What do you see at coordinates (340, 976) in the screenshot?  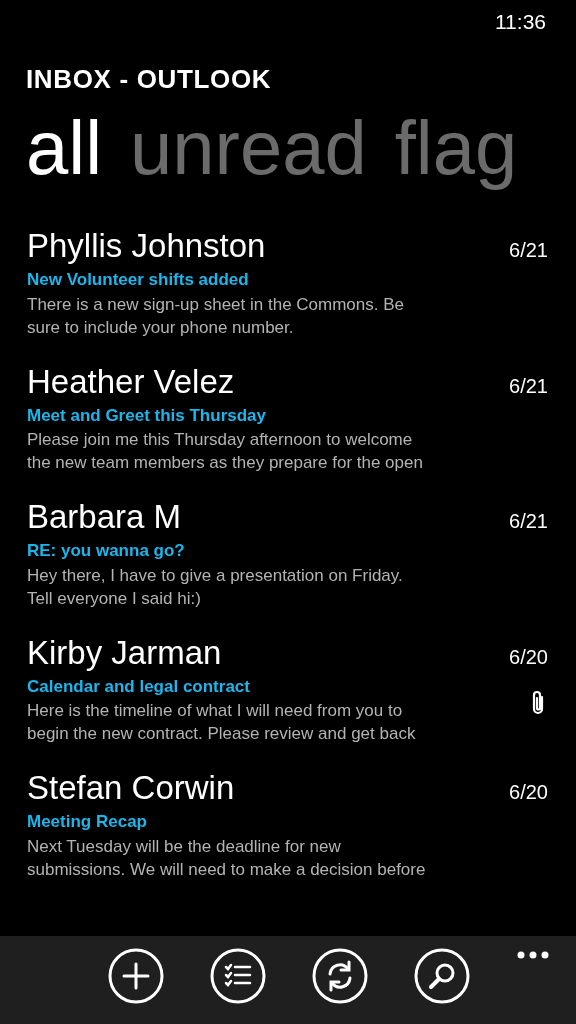 I see `sync-icon` at bounding box center [340, 976].